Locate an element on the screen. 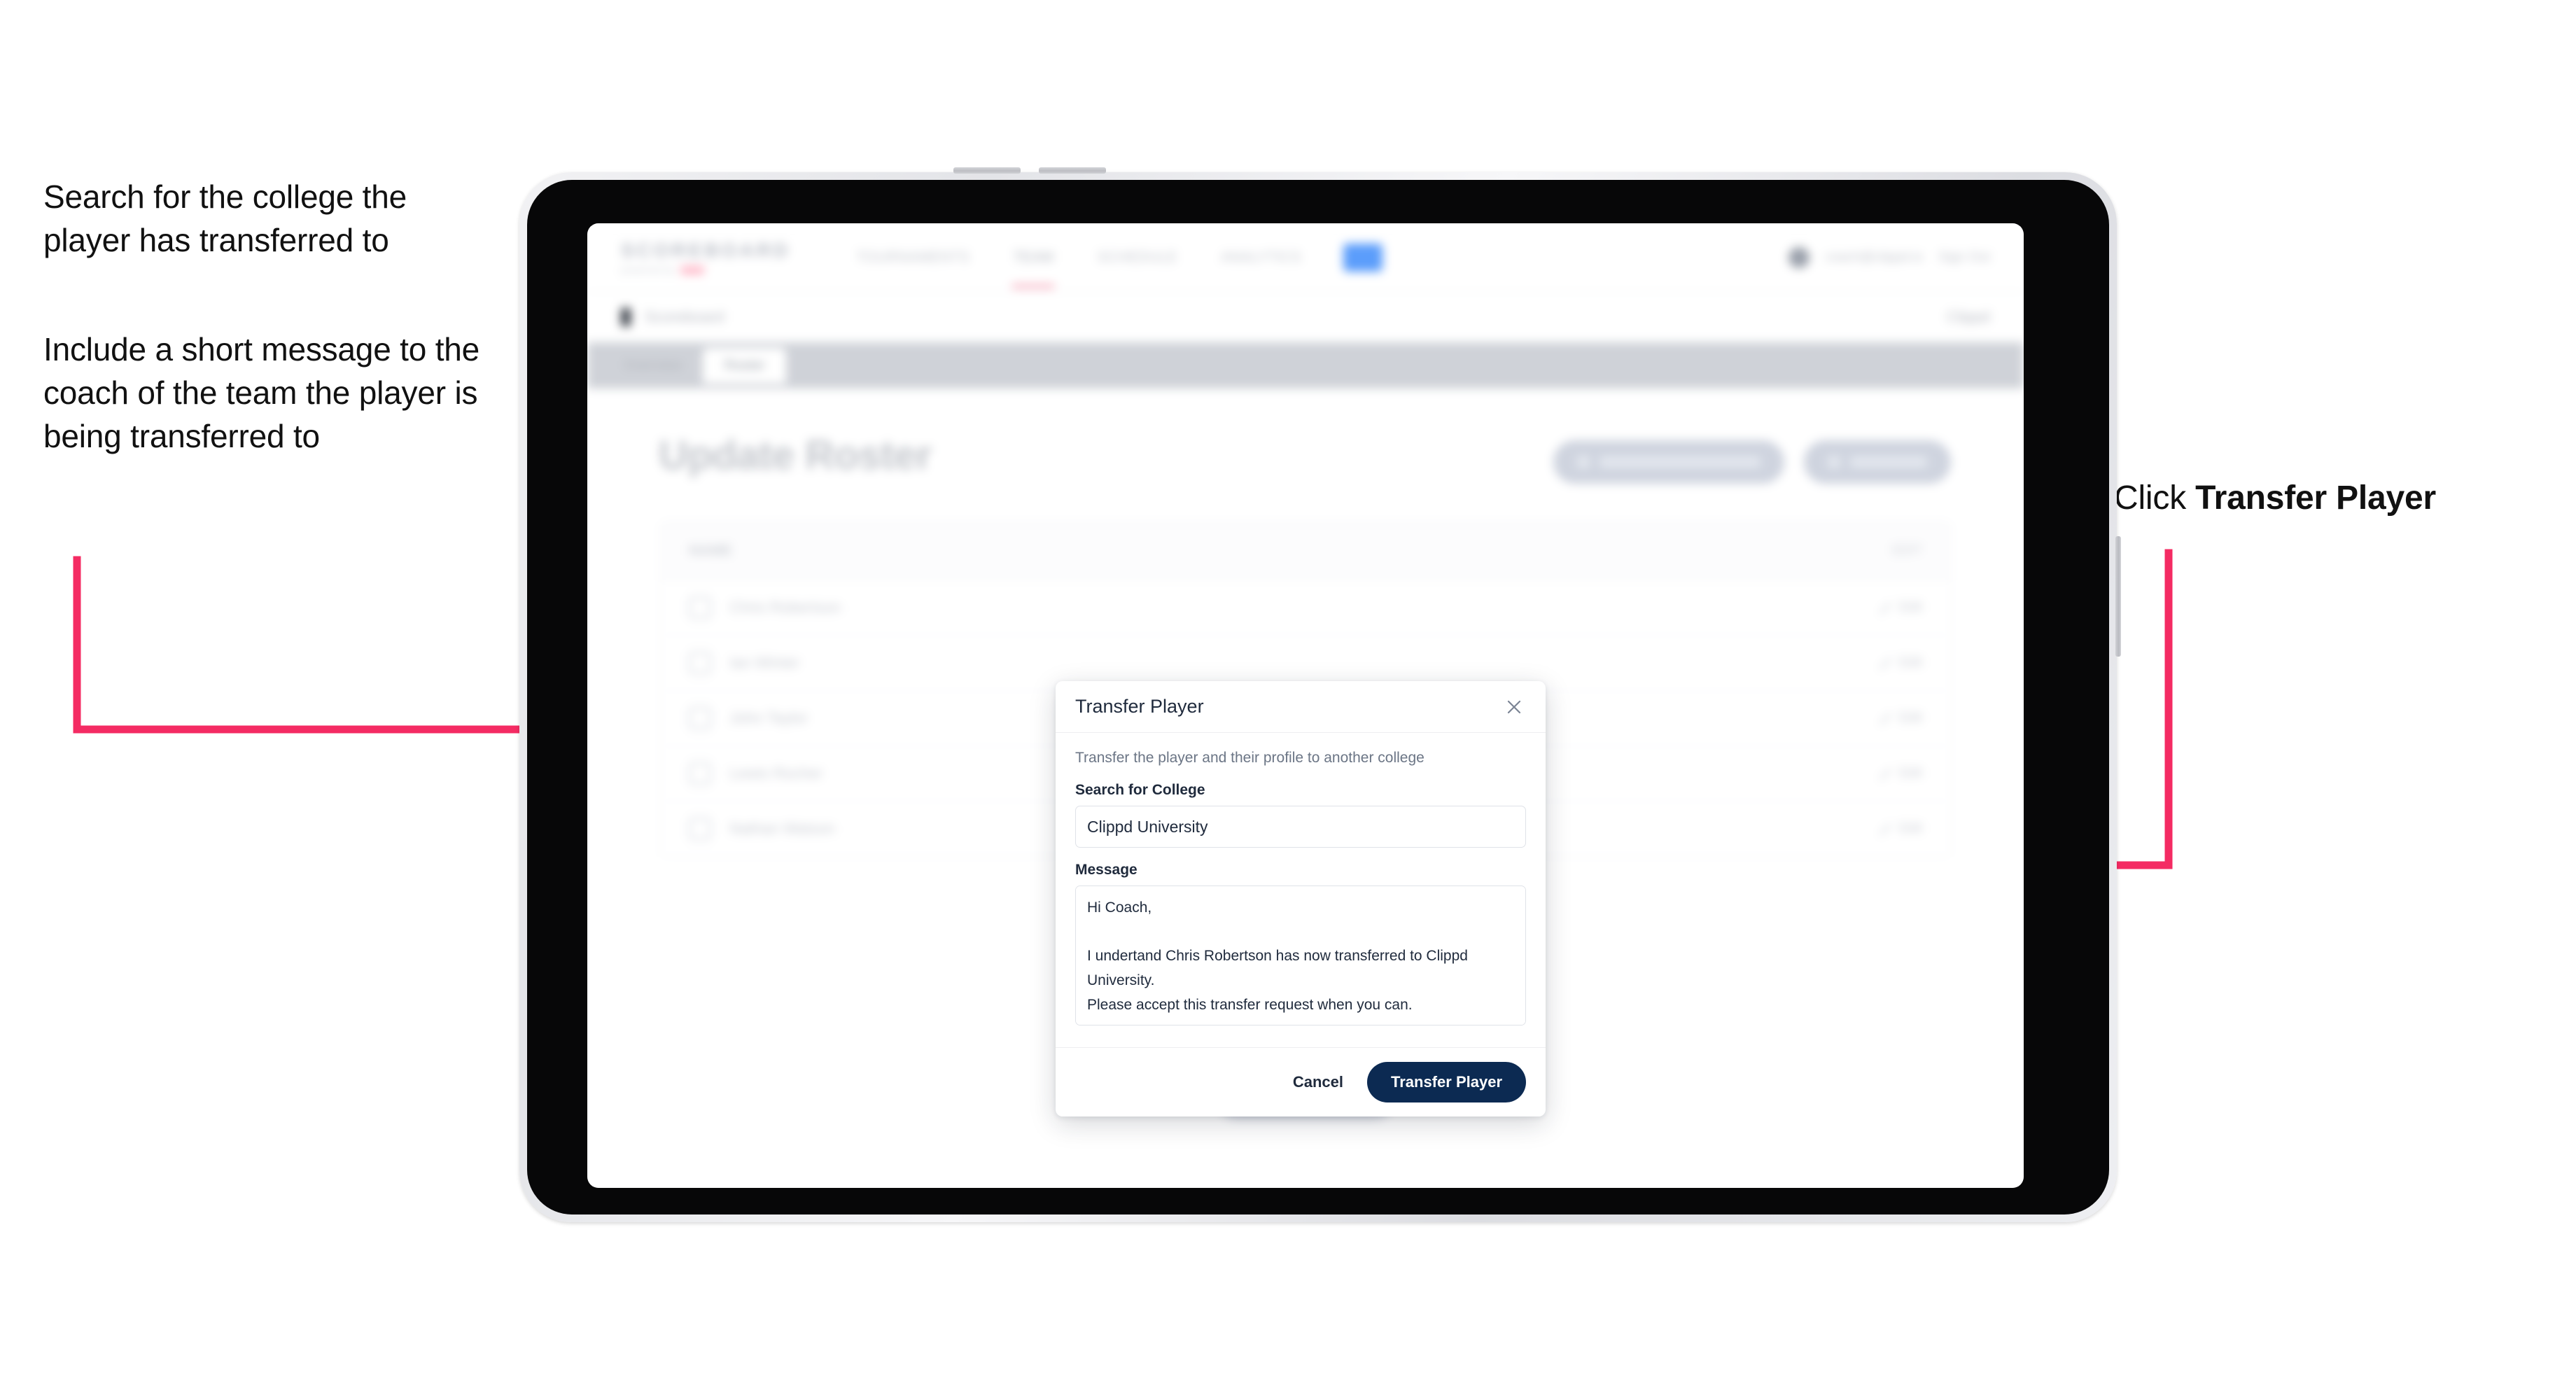 The image size is (2576, 1386). brand-accent-mark is located at coordinates (692, 269).